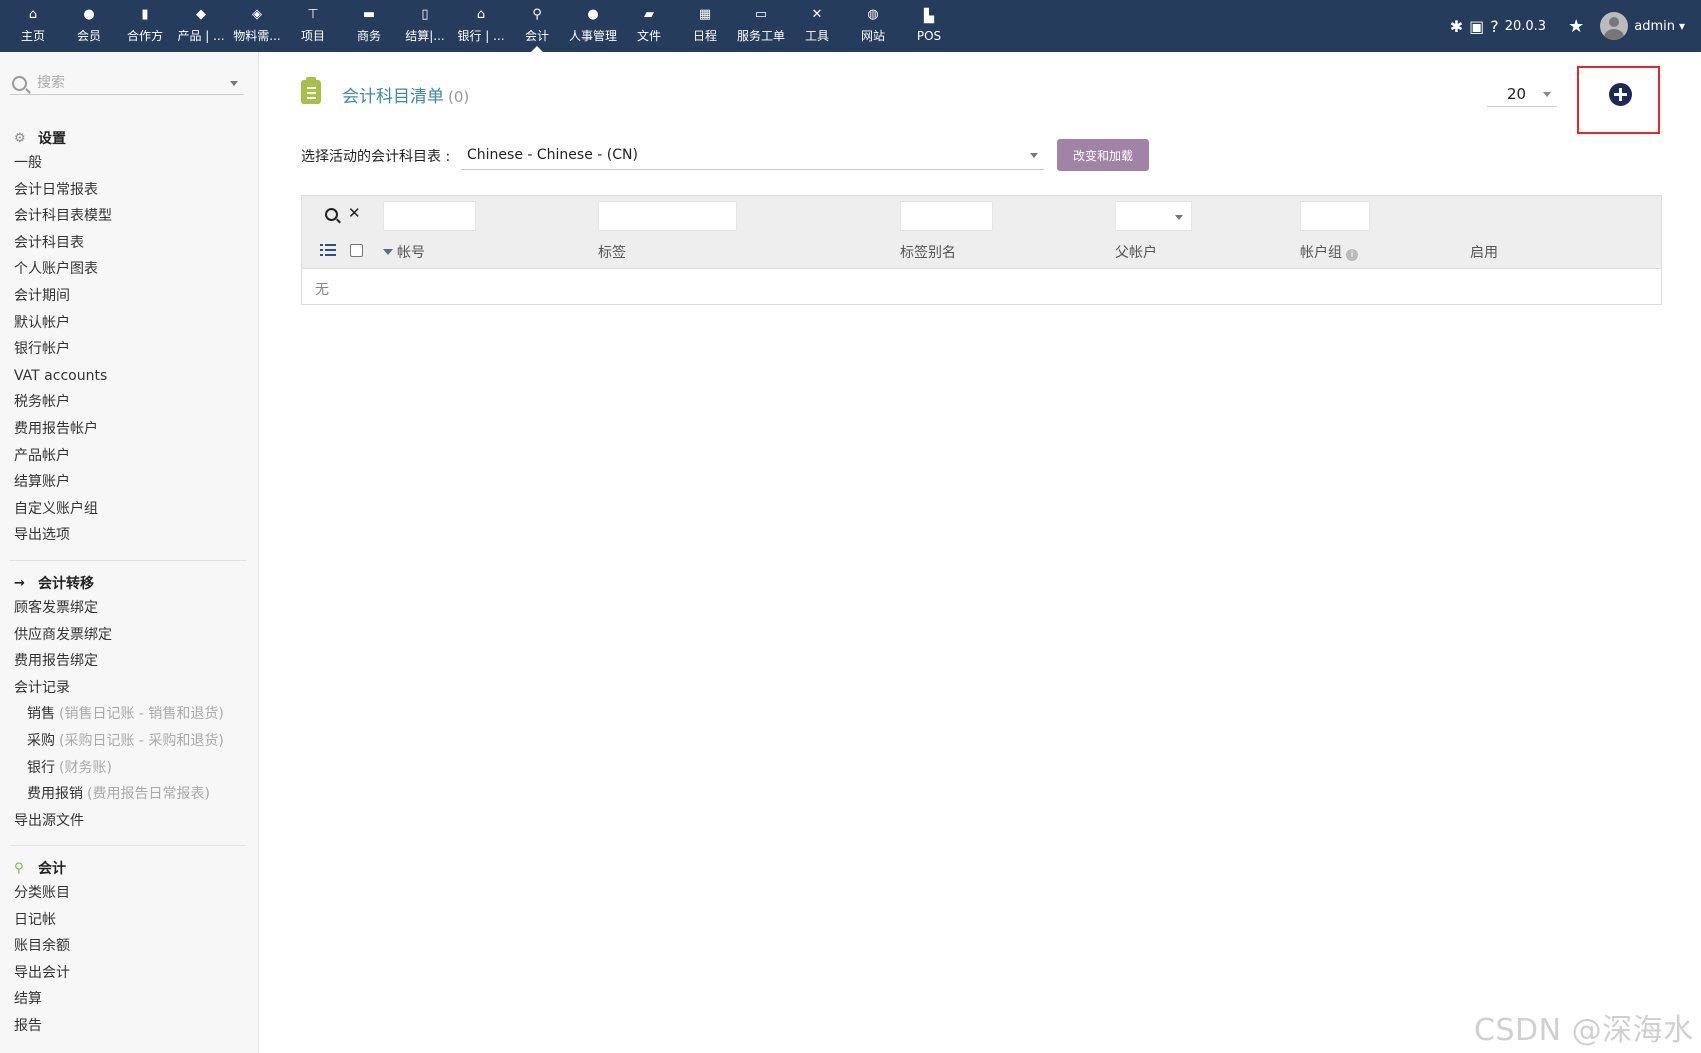 The width and height of the screenshot is (1701, 1053). Describe the element at coordinates (63, 429) in the screenshot. I see `sidebar-menu-link: 费用报告帐户` at that location.